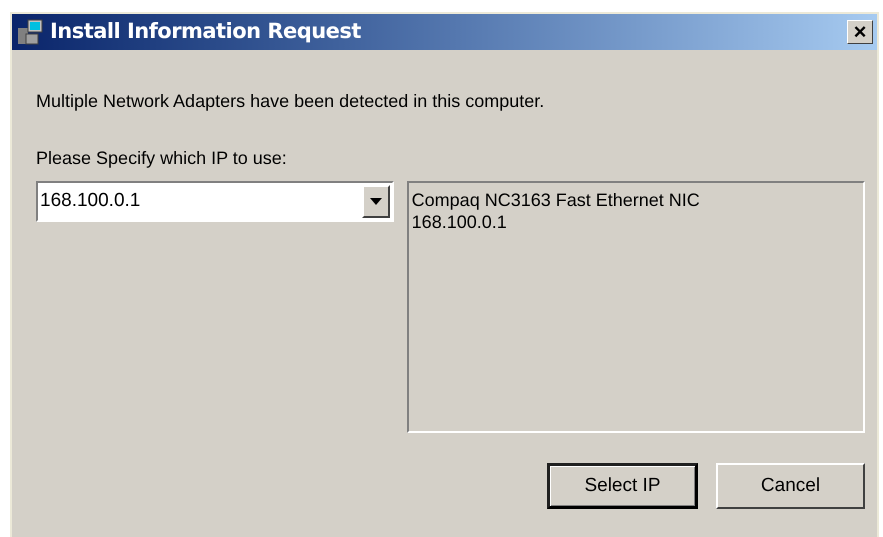 The image size is (883, 537). What do you see at coordinates (556, 200) in the screenshot?
I see `adapter-info-line: Compaq NC3163 Fast Ethernet NIC` at bounding box center [556, 200].